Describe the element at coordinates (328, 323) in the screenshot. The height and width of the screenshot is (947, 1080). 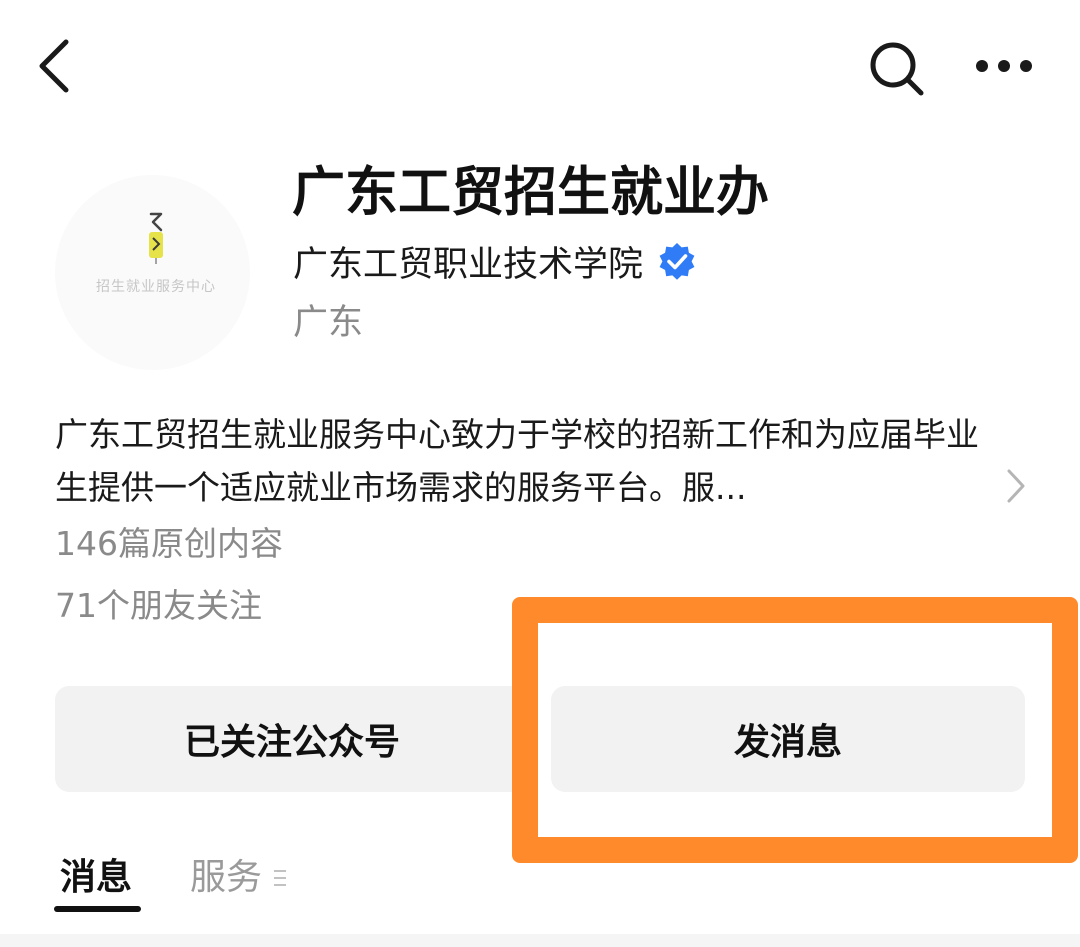
I see `region-label: 广东` at that location.